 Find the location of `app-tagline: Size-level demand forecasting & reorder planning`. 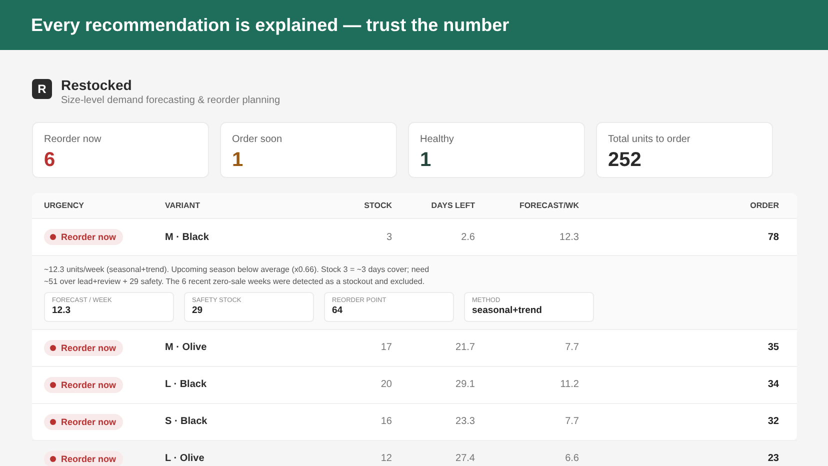

app-tagline: Size-level demand forecasting & reorder planning is located at coordinates (170, 100).